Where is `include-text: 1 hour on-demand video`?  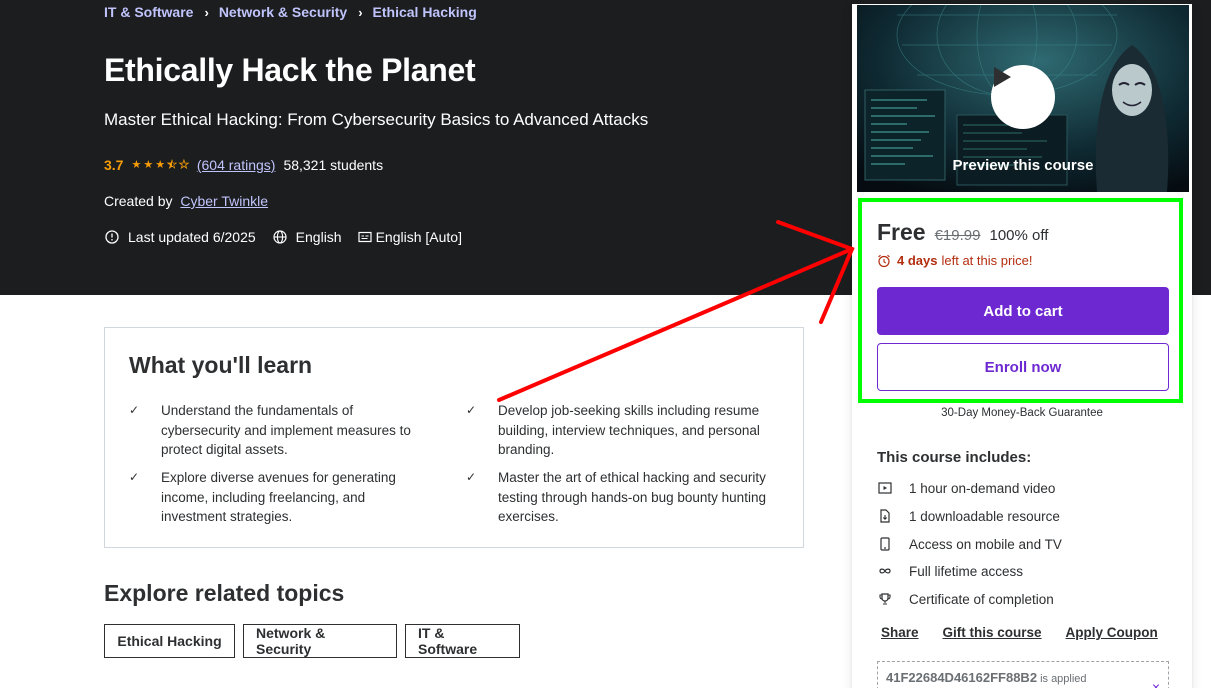
include-text: 1 hour on-demand video is located at coordinates (982, 488).